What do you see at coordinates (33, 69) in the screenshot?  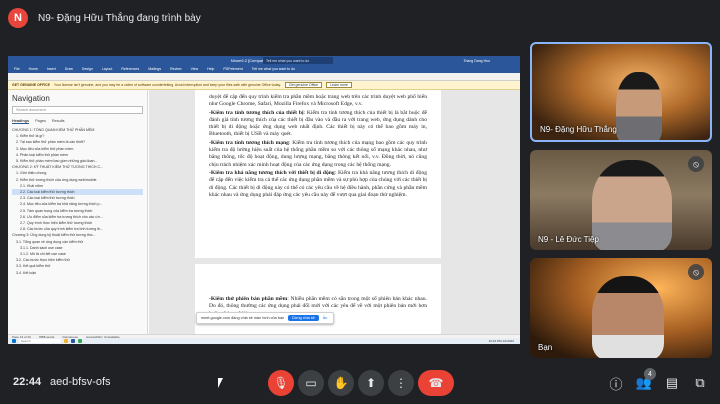 I see `word-menu-item: Home` at bounding box center [33, 69].